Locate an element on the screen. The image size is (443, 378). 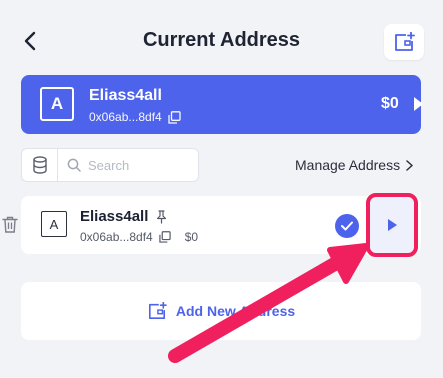
chevron-right-icon is located at coordinates (409, 165).